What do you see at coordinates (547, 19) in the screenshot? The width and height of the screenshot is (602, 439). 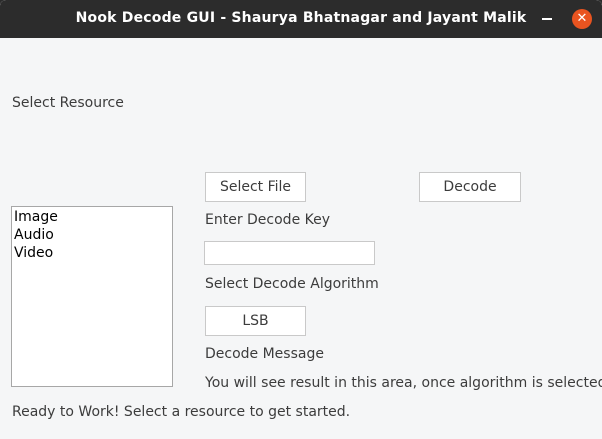 I see `minimize-icon` at bounding box center [547, 19].